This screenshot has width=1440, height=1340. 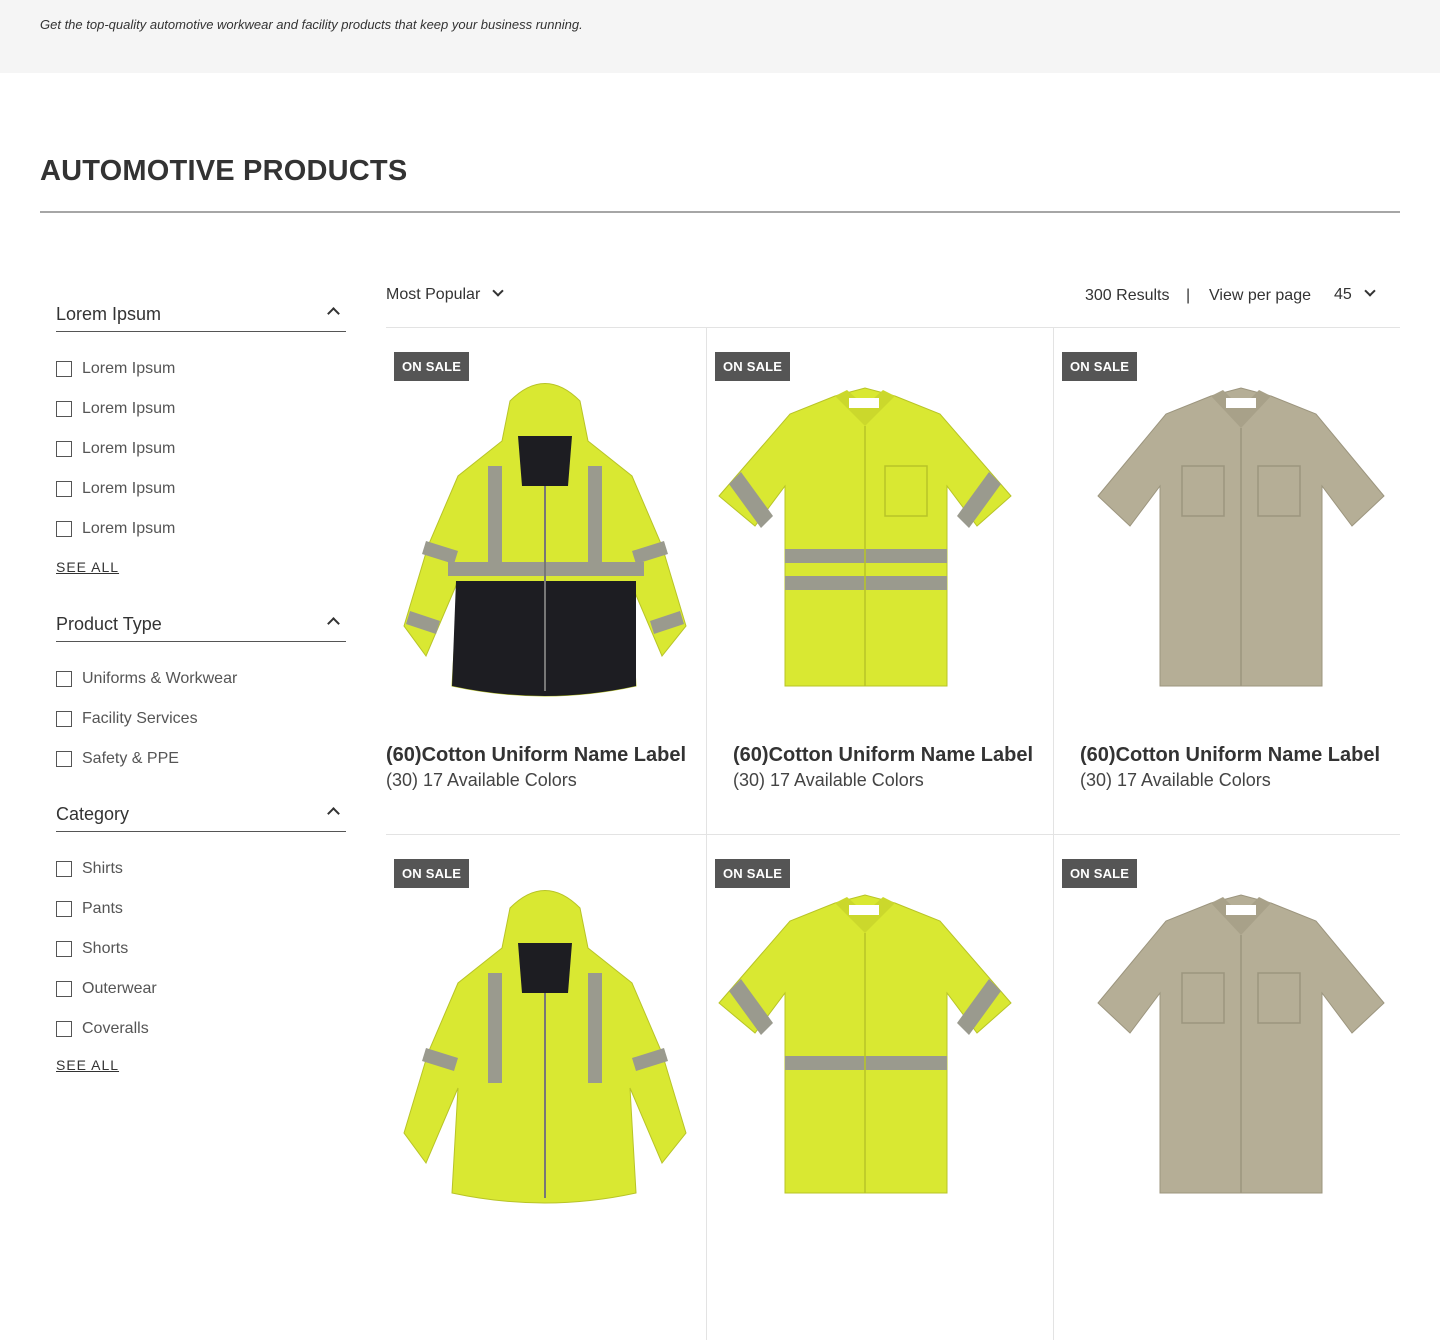 I want to click on option-label: Outerwear, so click(x=119, y=988).